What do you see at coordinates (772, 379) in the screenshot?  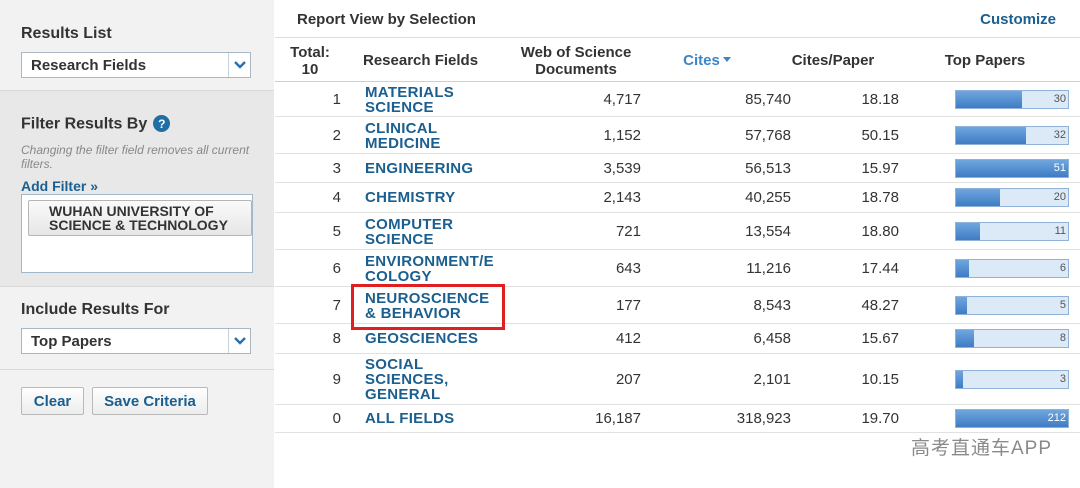 I see `cites-cell: 2,101` at bounding box center [772, 379].